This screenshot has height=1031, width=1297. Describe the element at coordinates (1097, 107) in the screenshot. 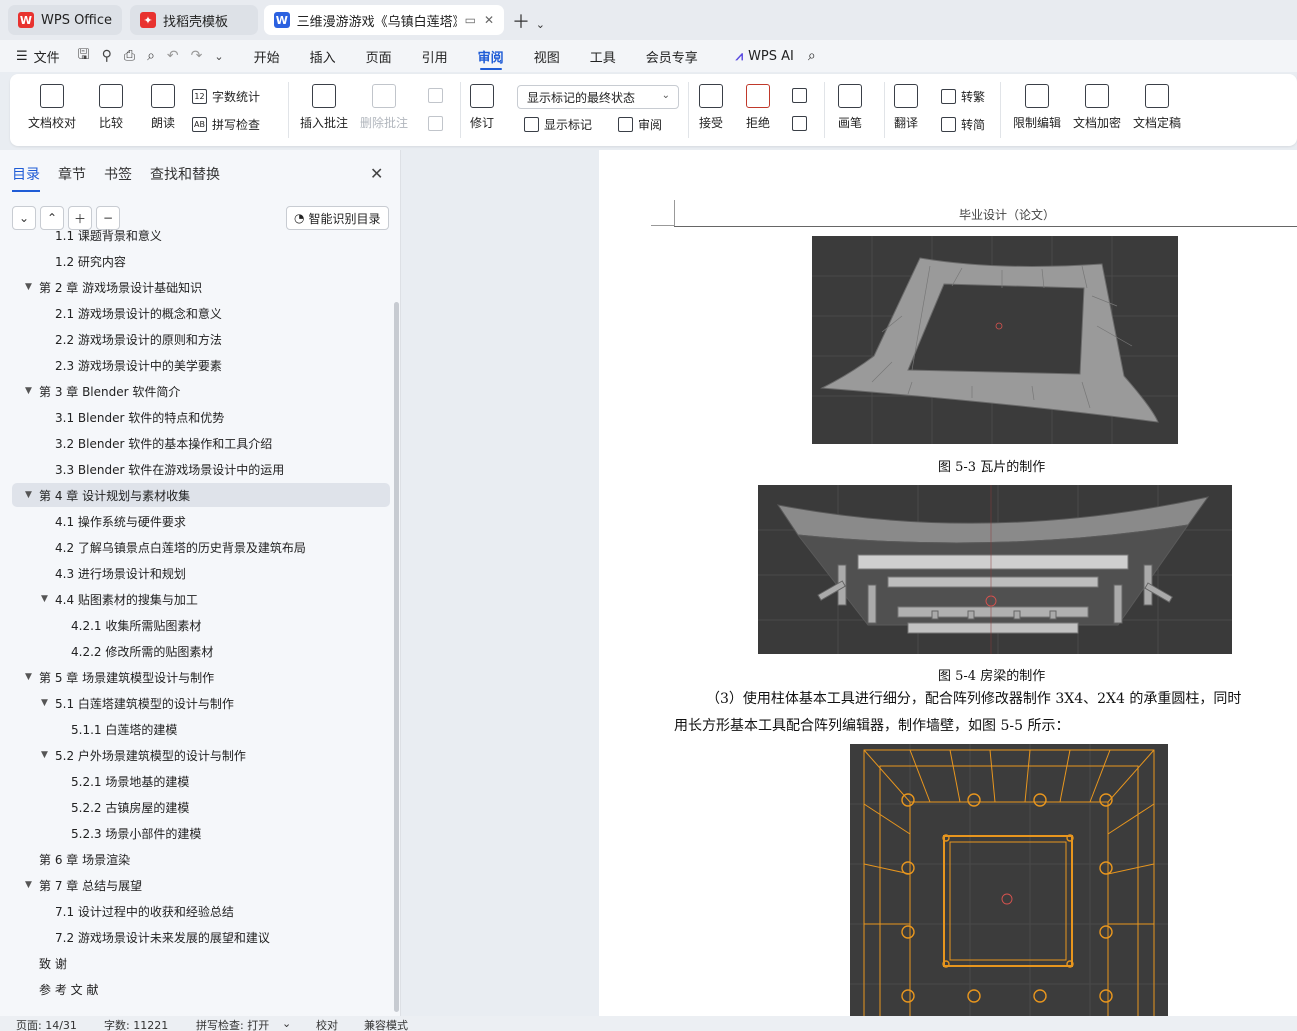

I see `encrypt-button: 文档加密` at that location.